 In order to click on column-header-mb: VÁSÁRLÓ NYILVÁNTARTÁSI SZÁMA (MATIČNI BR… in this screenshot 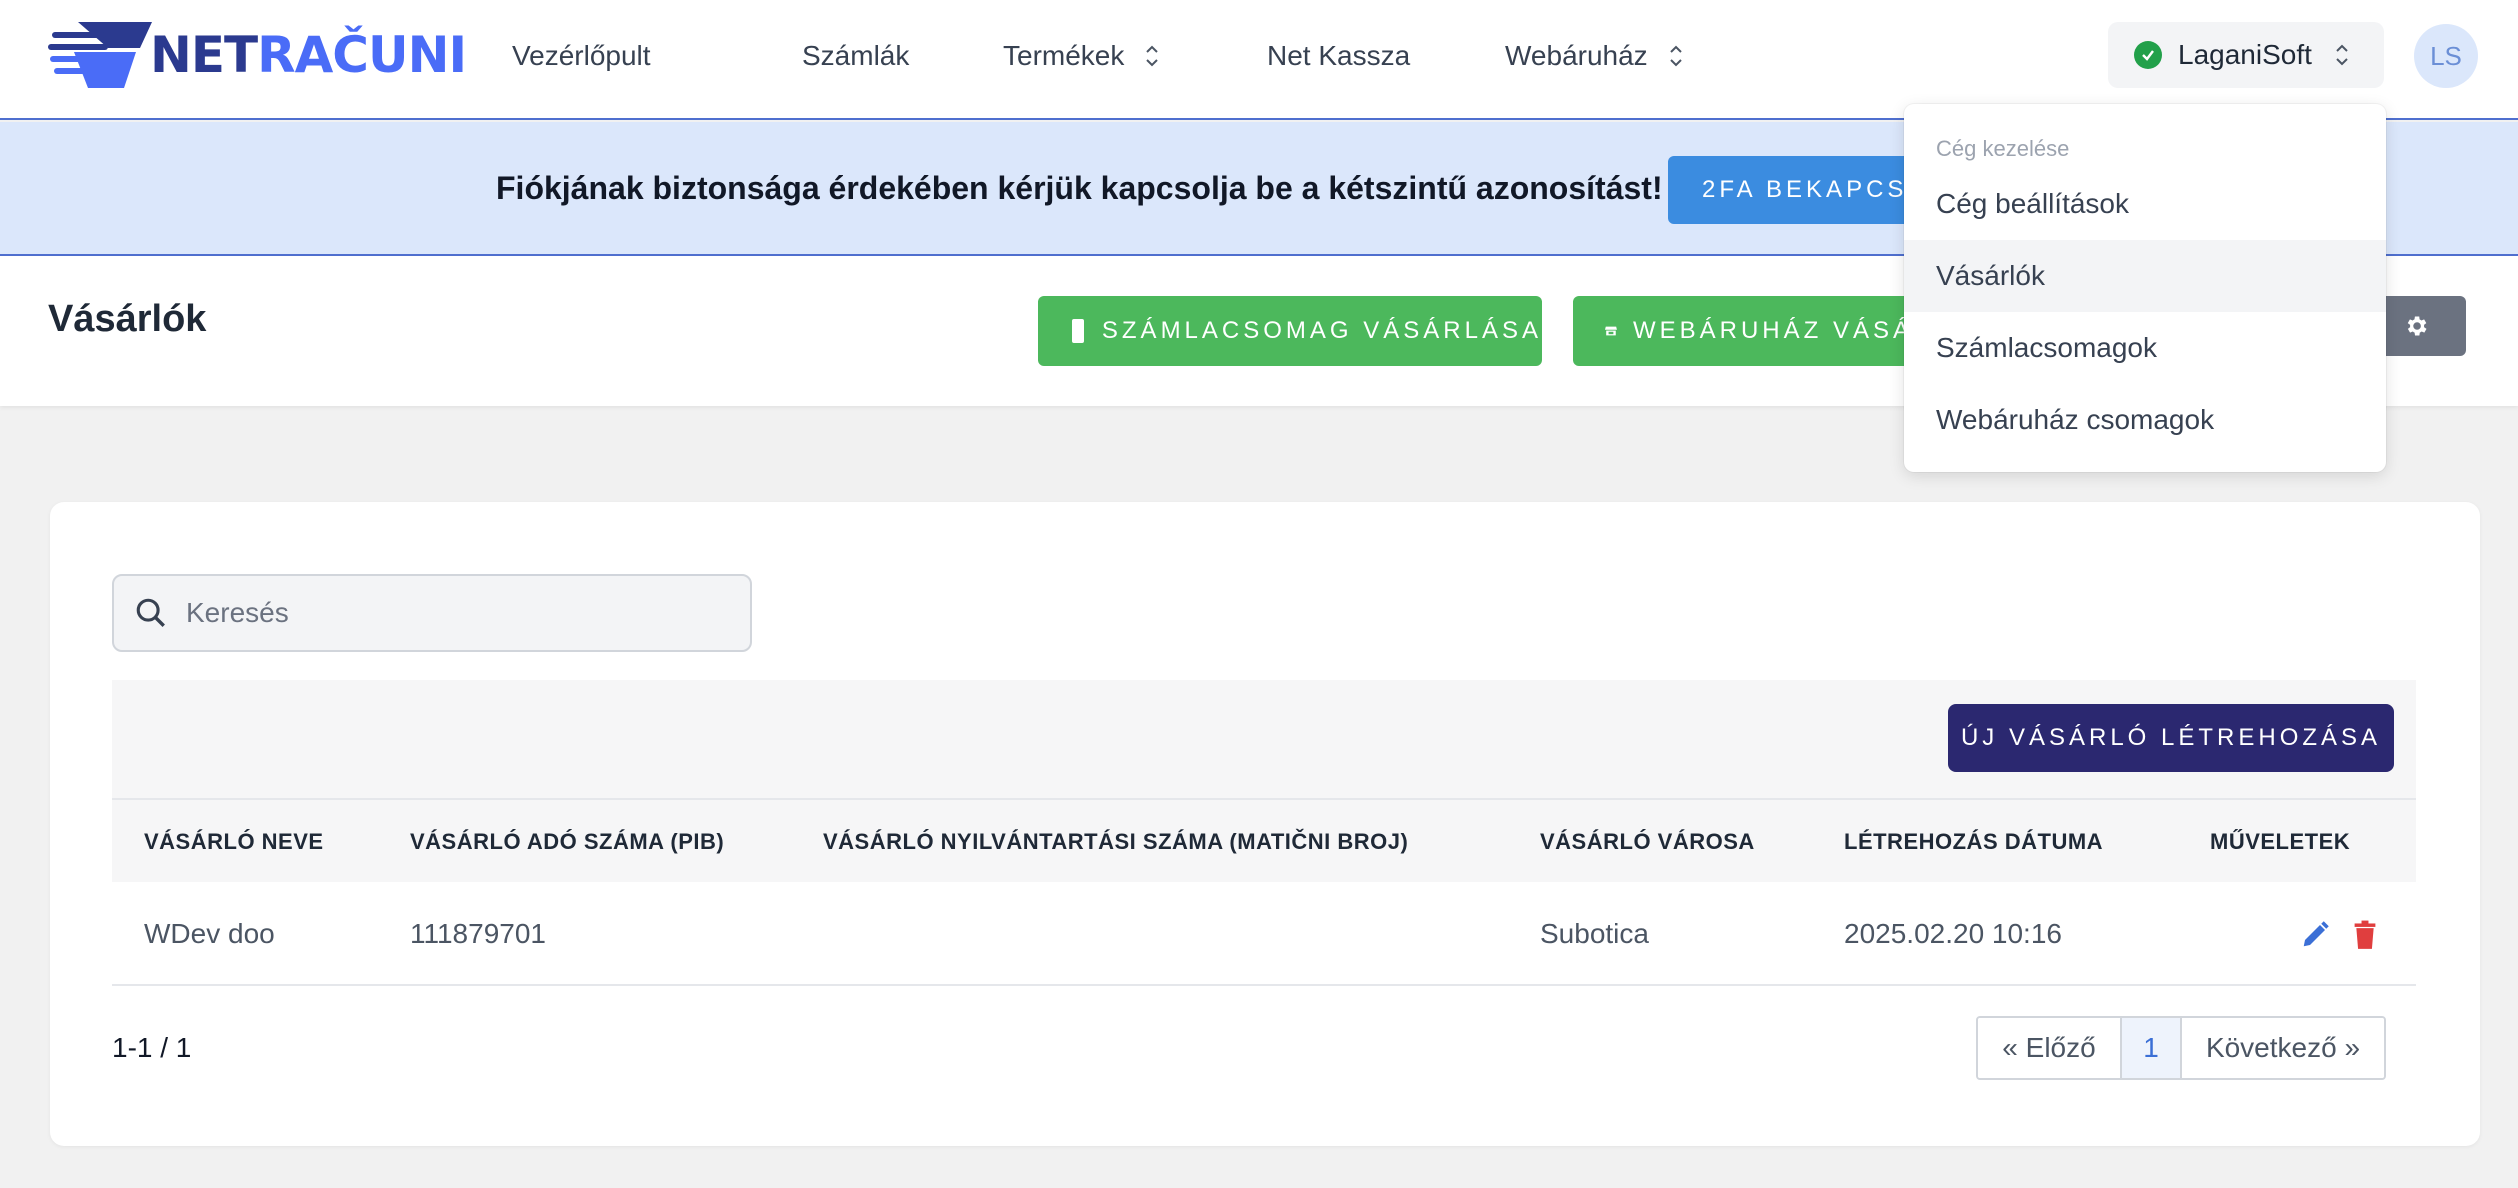, I will do `click(1115, 842)`.